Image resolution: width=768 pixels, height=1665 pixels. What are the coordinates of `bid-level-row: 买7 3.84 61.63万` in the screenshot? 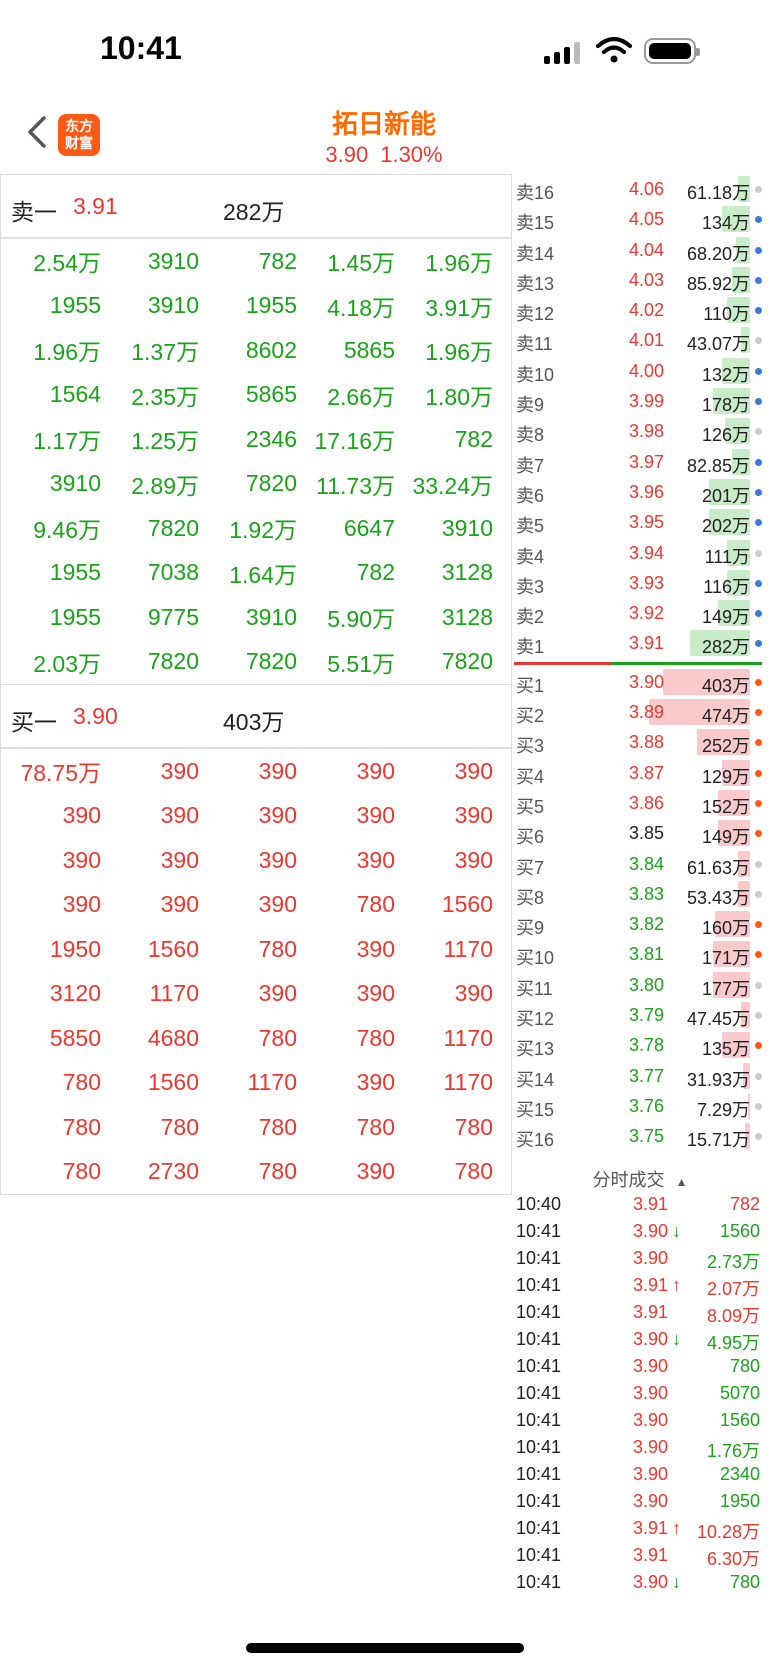 It's located at (640, 864).